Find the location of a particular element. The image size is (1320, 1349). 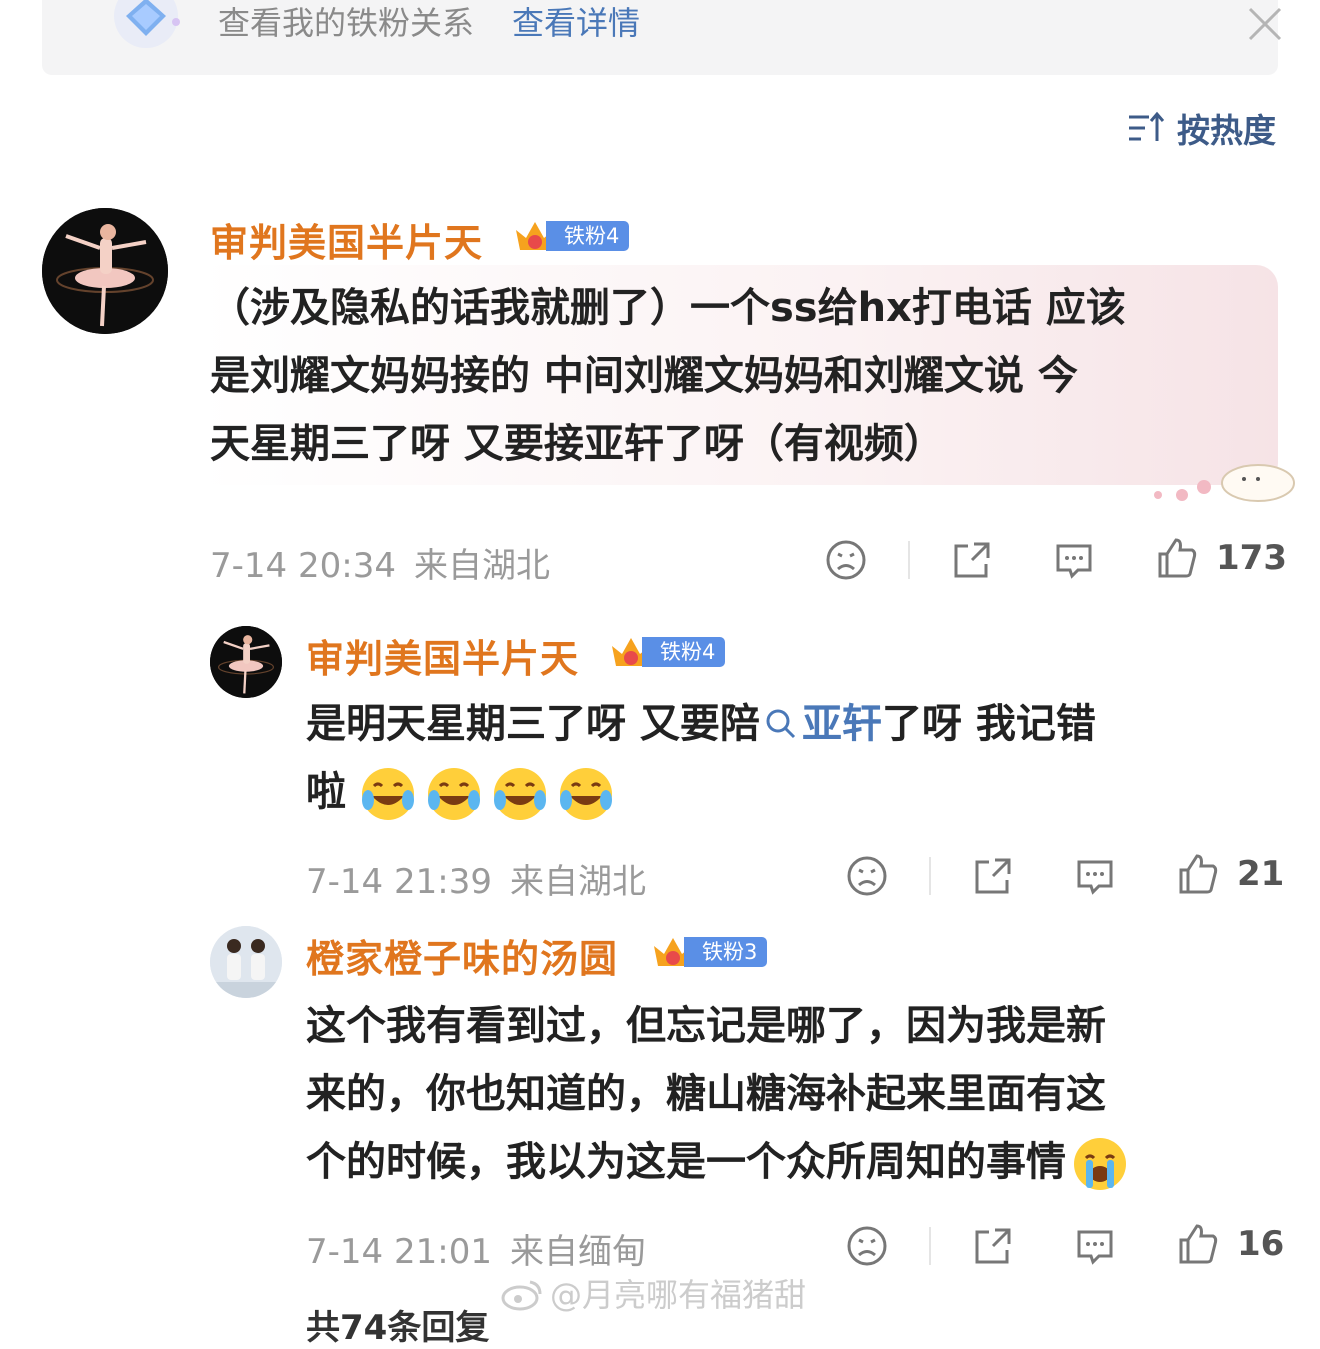

reply-text-line: 是明天星期三了呀 又要陪 亚轩了呀 我记错 is located at coordinates (701, 724).